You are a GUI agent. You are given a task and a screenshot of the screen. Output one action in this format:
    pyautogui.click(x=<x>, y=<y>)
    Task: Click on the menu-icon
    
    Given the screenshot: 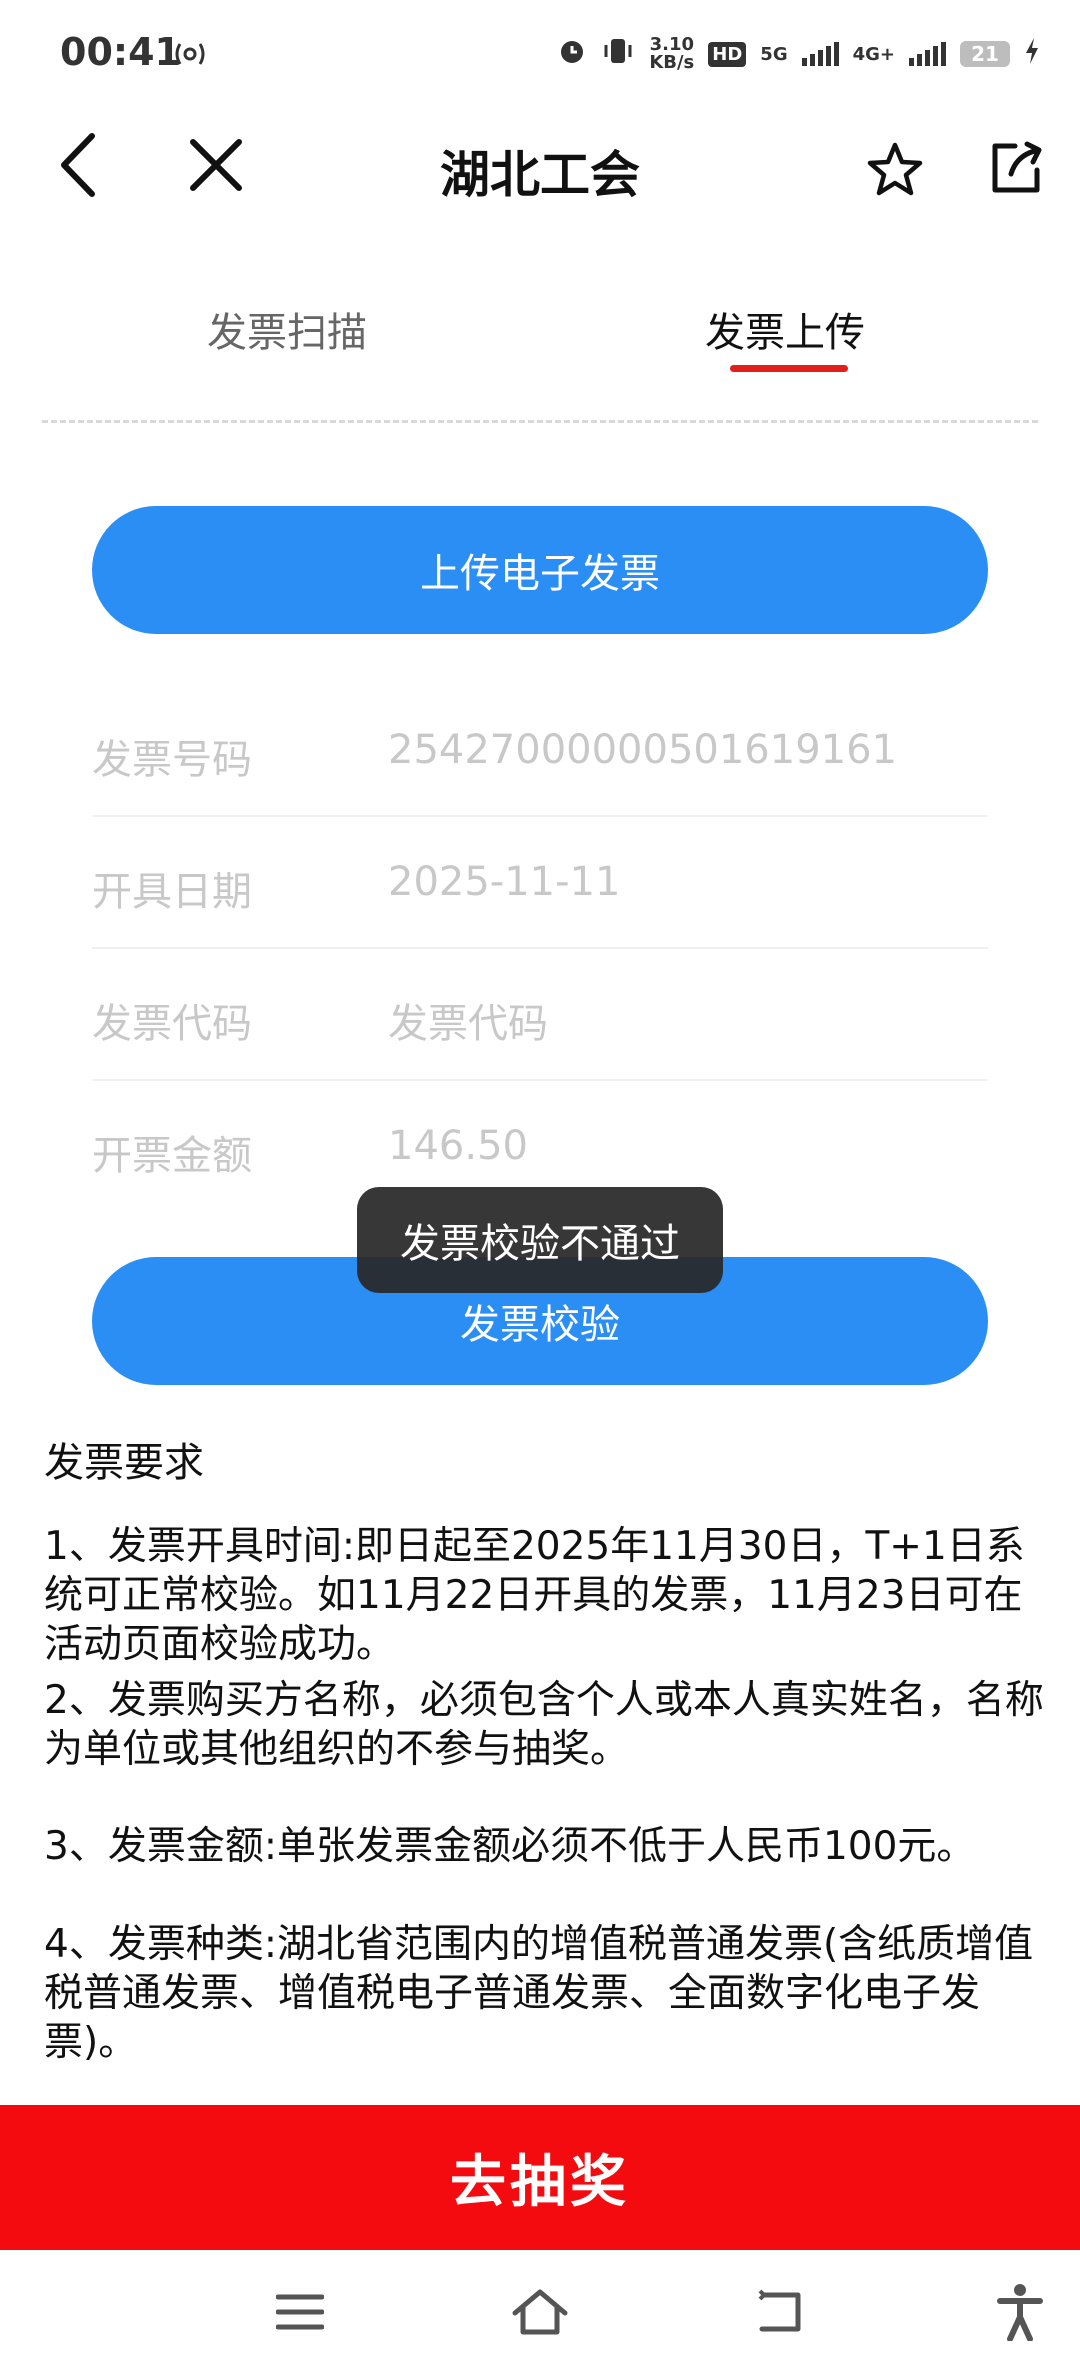 What is the action you would take?
    pyautogui.click(x=300, y=2312)
    